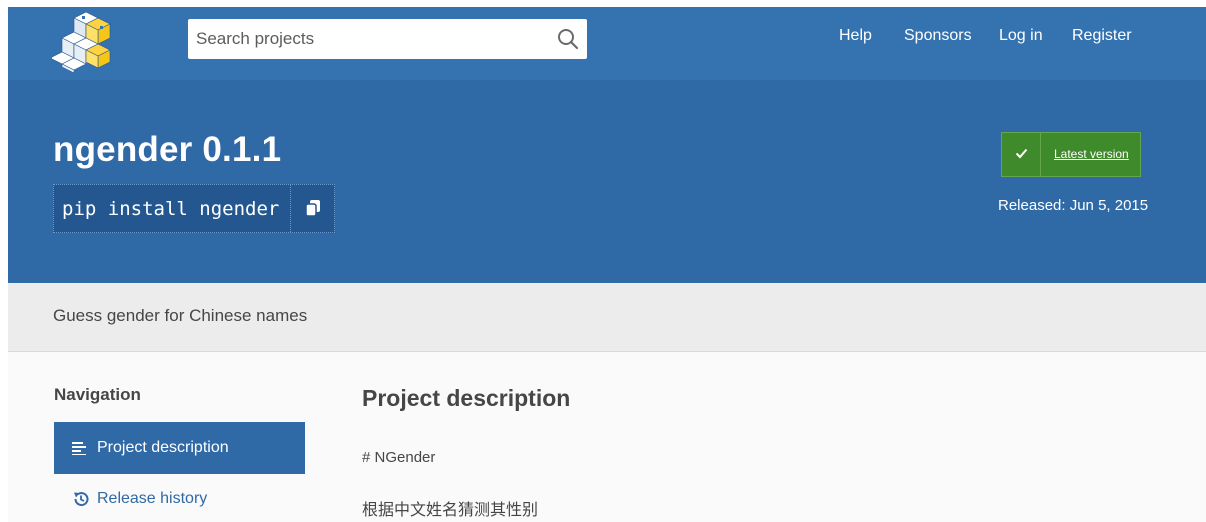 The image size is (1206, 522). Describe the element at coordinates (84, 42) in the screenshot. I see `pypi-logo-icon` at that location.